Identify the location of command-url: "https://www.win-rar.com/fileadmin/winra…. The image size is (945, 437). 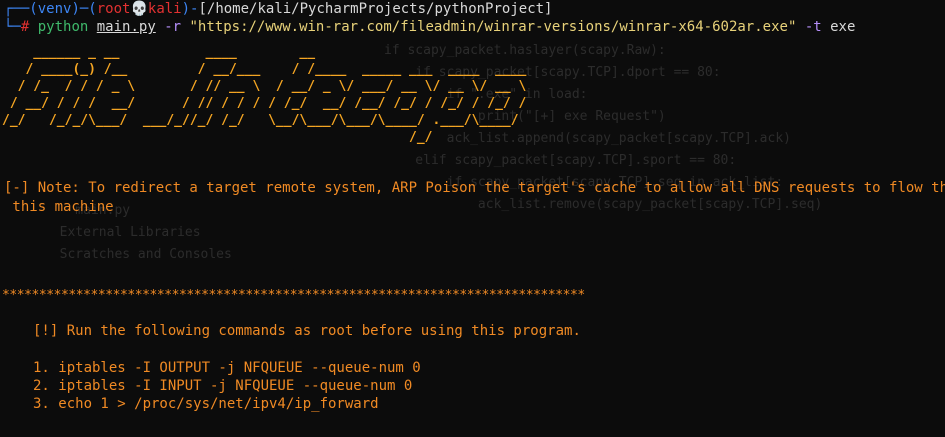
(493, 27).